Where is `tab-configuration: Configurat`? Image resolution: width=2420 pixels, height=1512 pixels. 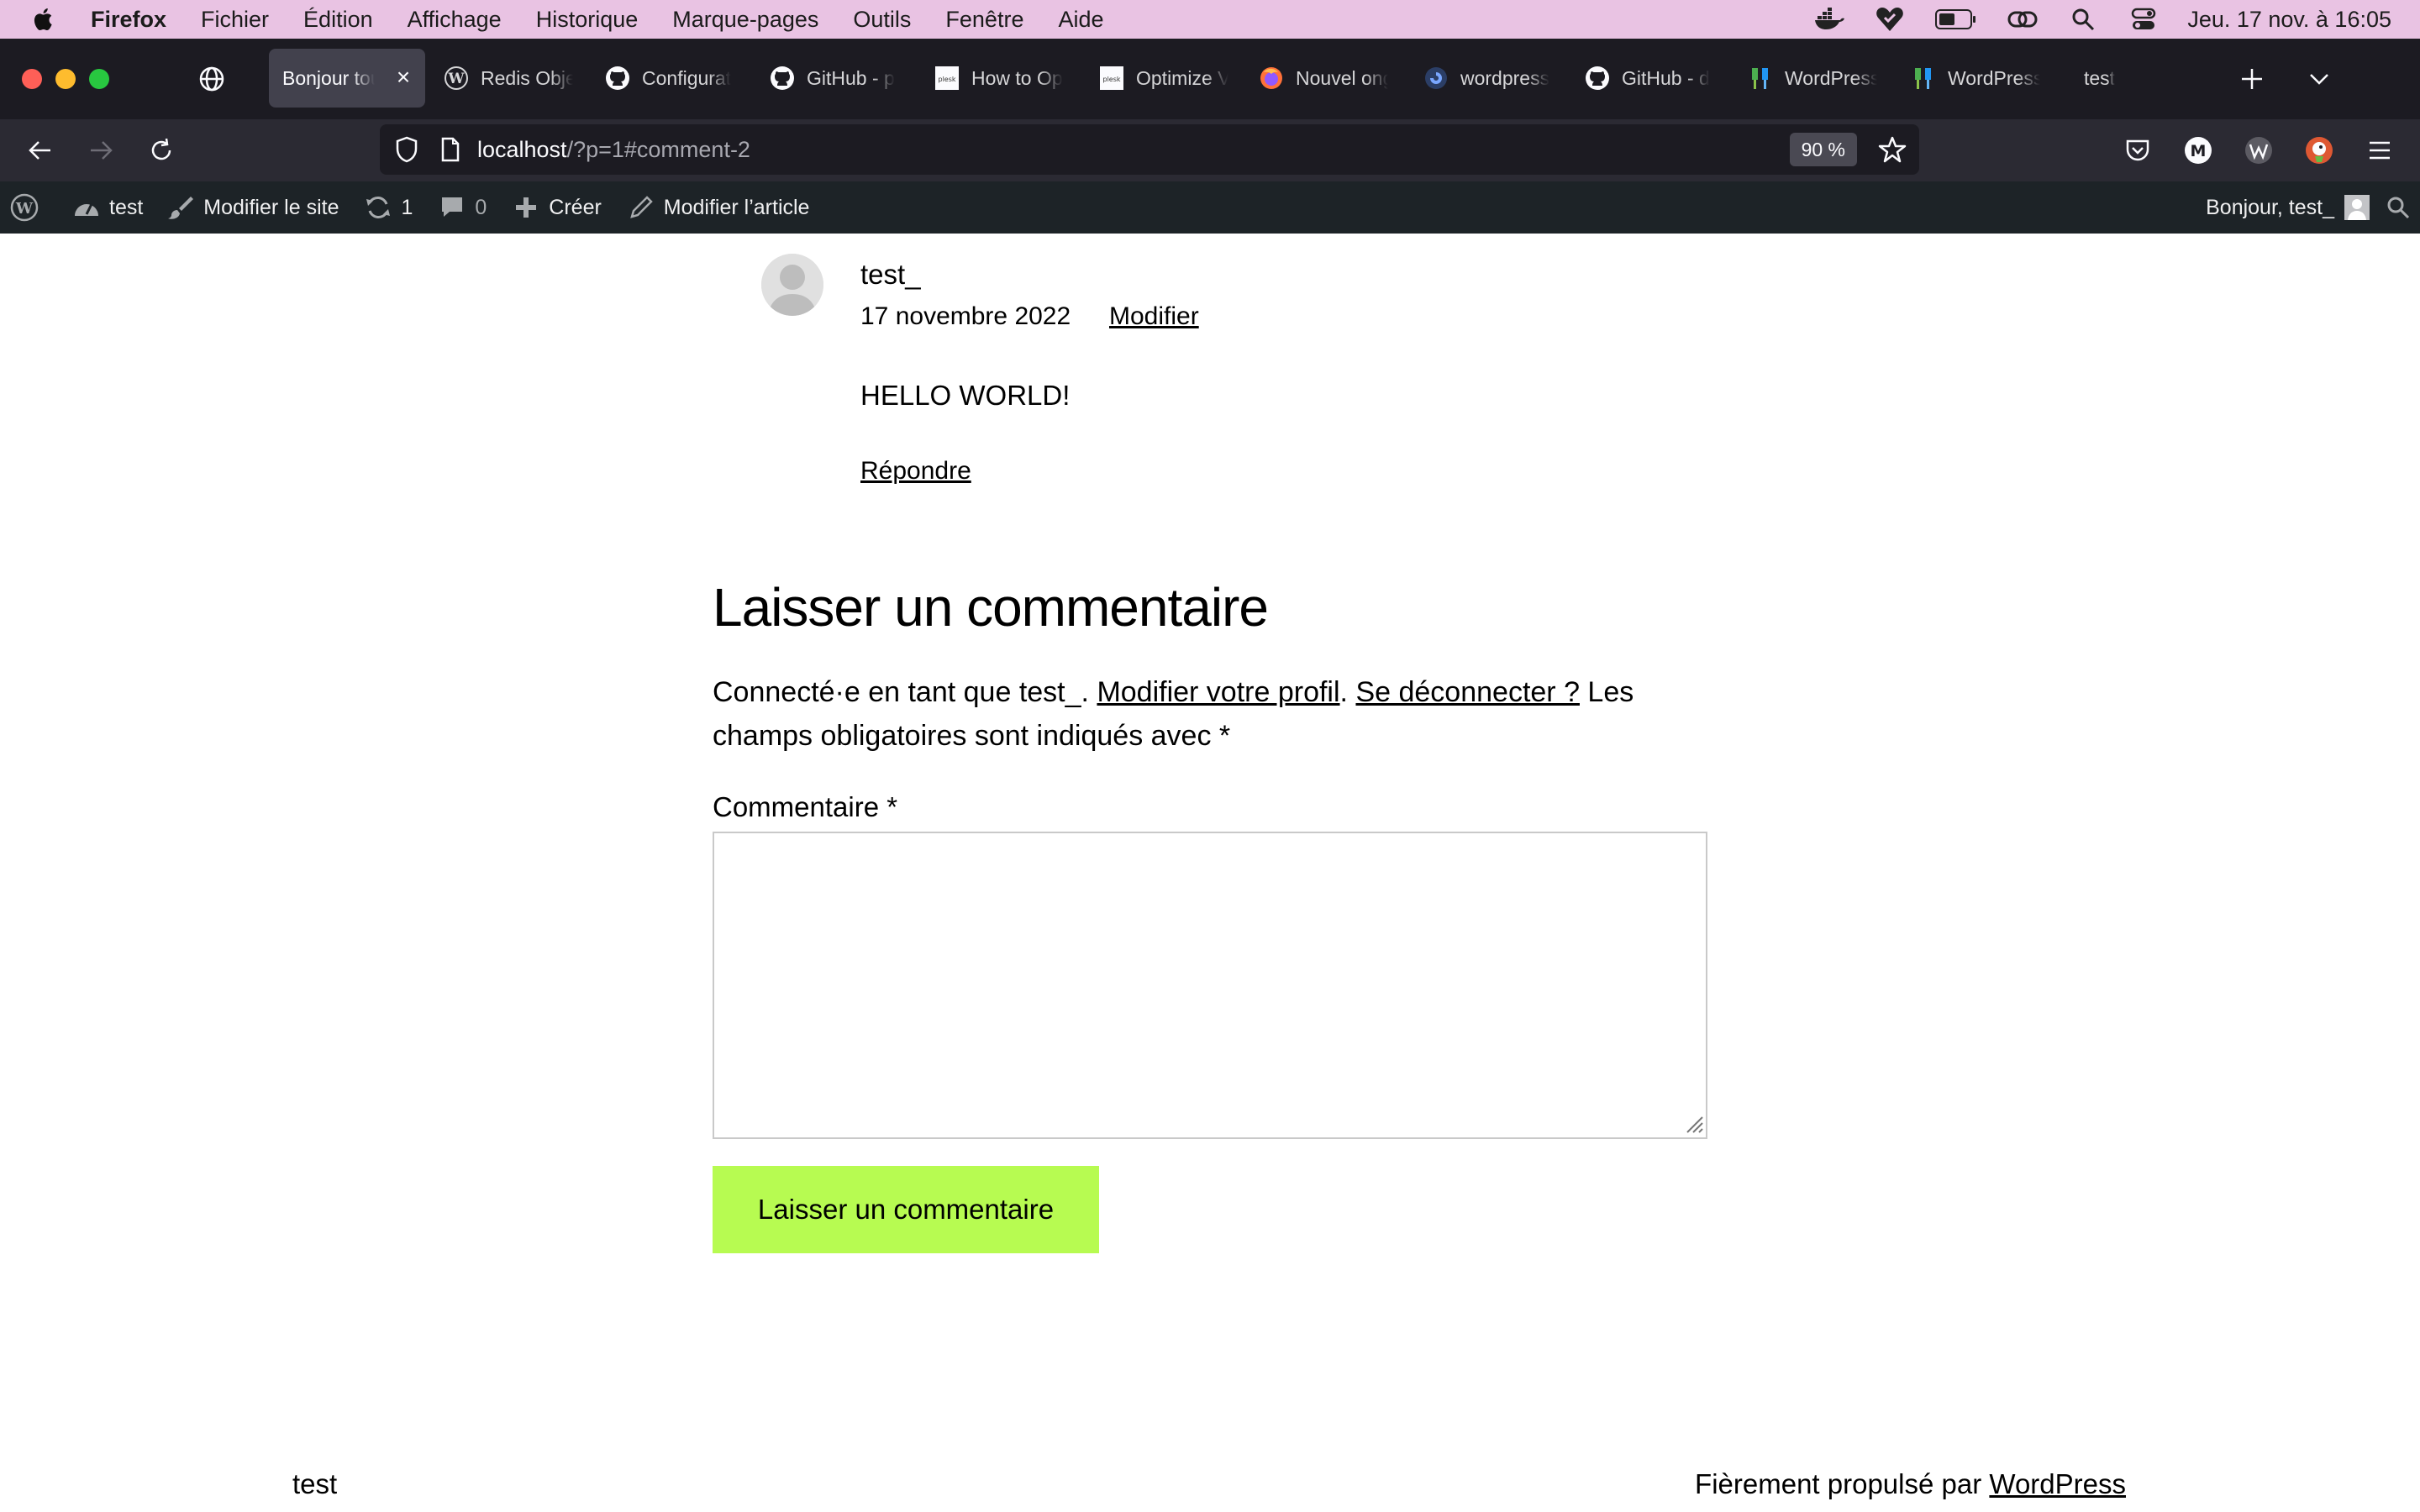 tab-configuration: Configurat is located at coordinates (672, 78).